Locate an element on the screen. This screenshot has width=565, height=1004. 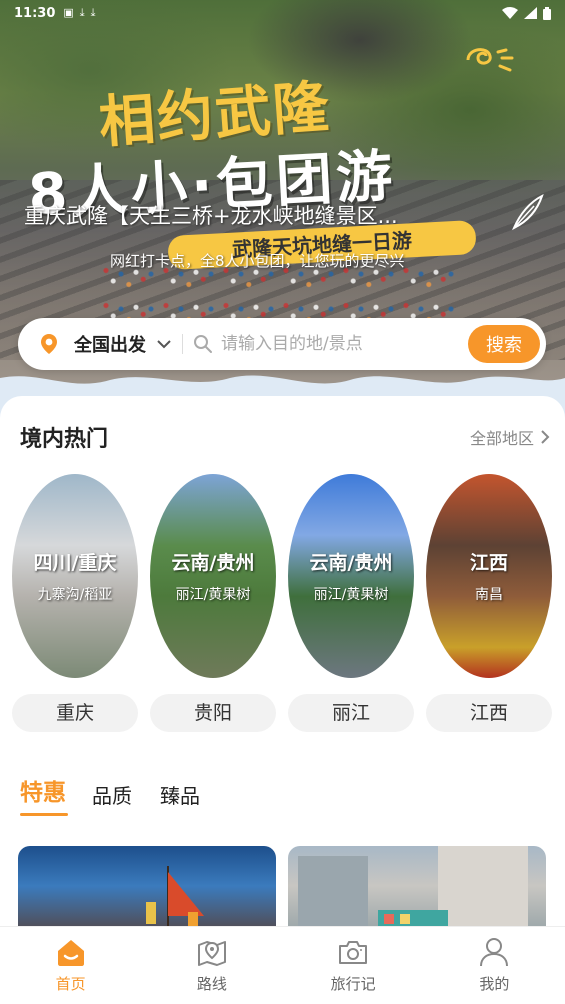
user-icon is located at coordinates (494, 952).